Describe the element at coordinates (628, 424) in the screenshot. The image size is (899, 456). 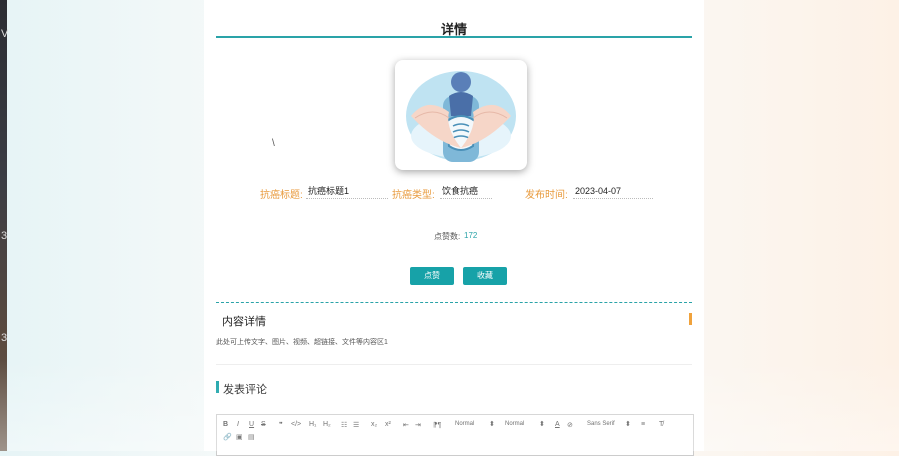
I see `font-chevron-icon: ⬍` at that location.